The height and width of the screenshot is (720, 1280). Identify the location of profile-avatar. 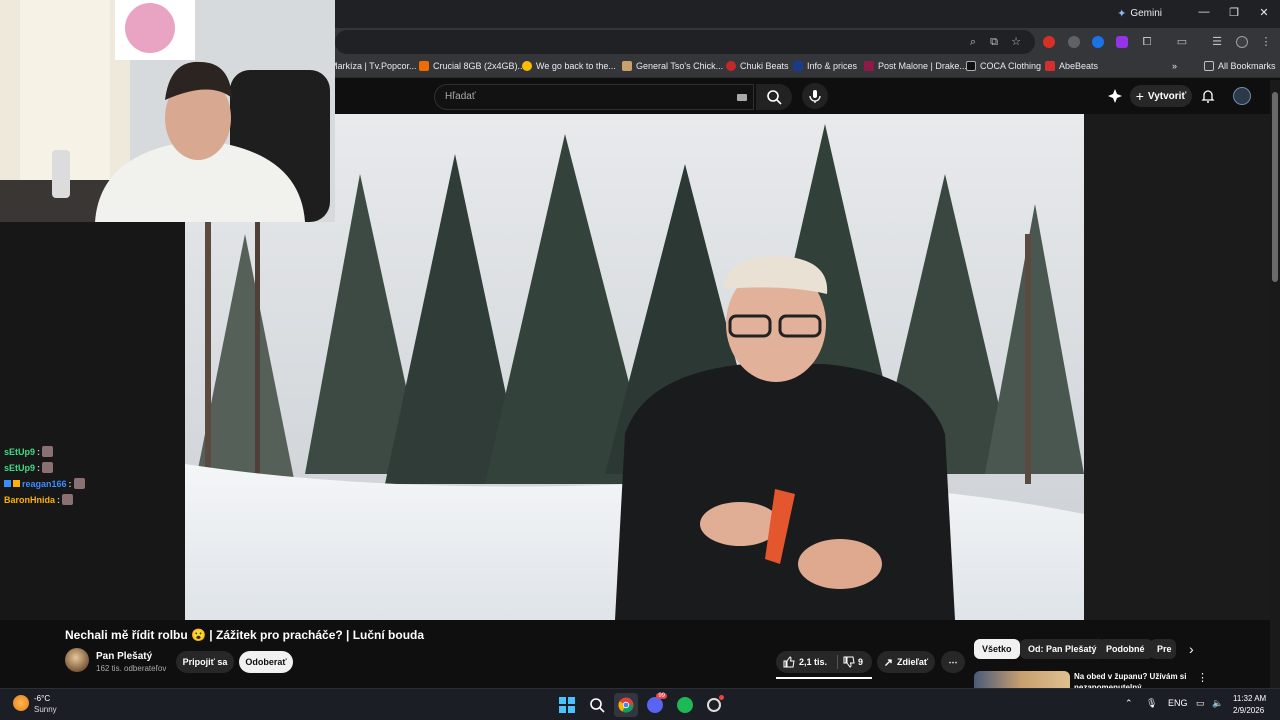
(1242, 42).